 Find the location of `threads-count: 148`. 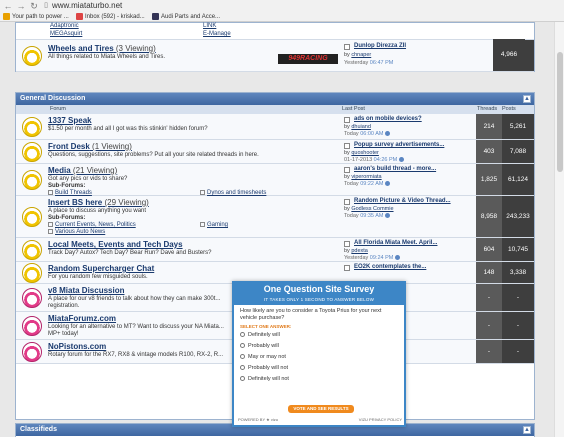

threads-count: 148 is located at coordinates (489, 272).